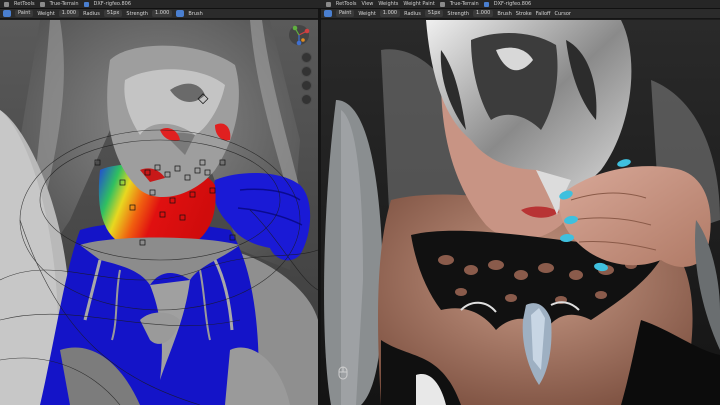 The height and width of the screenshot is (405, 720). Describe the element at coordinates (346, 4) in the screenshot. I see `header-menu-rettools-right: RetTools` at that location.